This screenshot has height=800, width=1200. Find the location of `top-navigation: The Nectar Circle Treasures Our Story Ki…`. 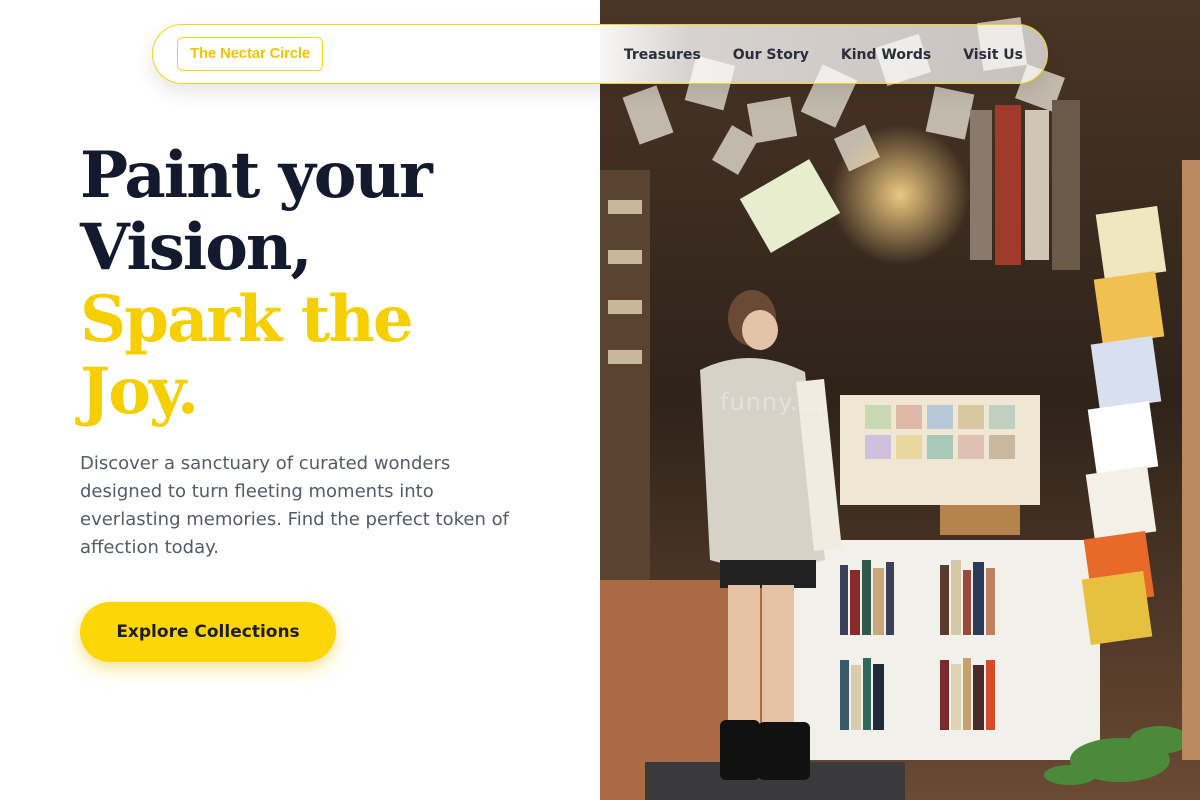

top-navigation: The Nectar Circle Treasures Our Story Ki… is located at coordinates (600, 54).